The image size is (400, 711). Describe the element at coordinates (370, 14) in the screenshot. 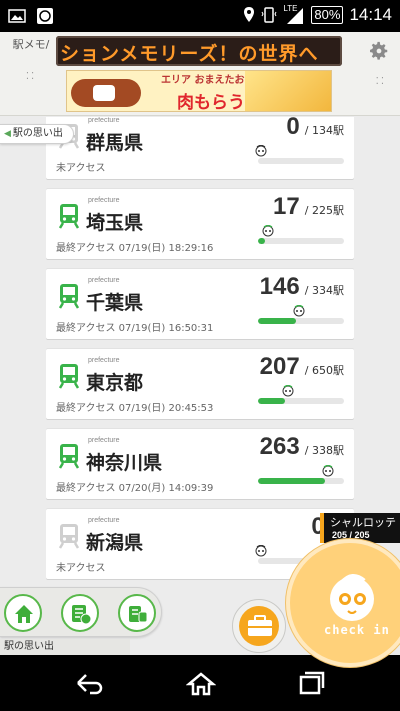

I see `clock: 14:14` at that location.